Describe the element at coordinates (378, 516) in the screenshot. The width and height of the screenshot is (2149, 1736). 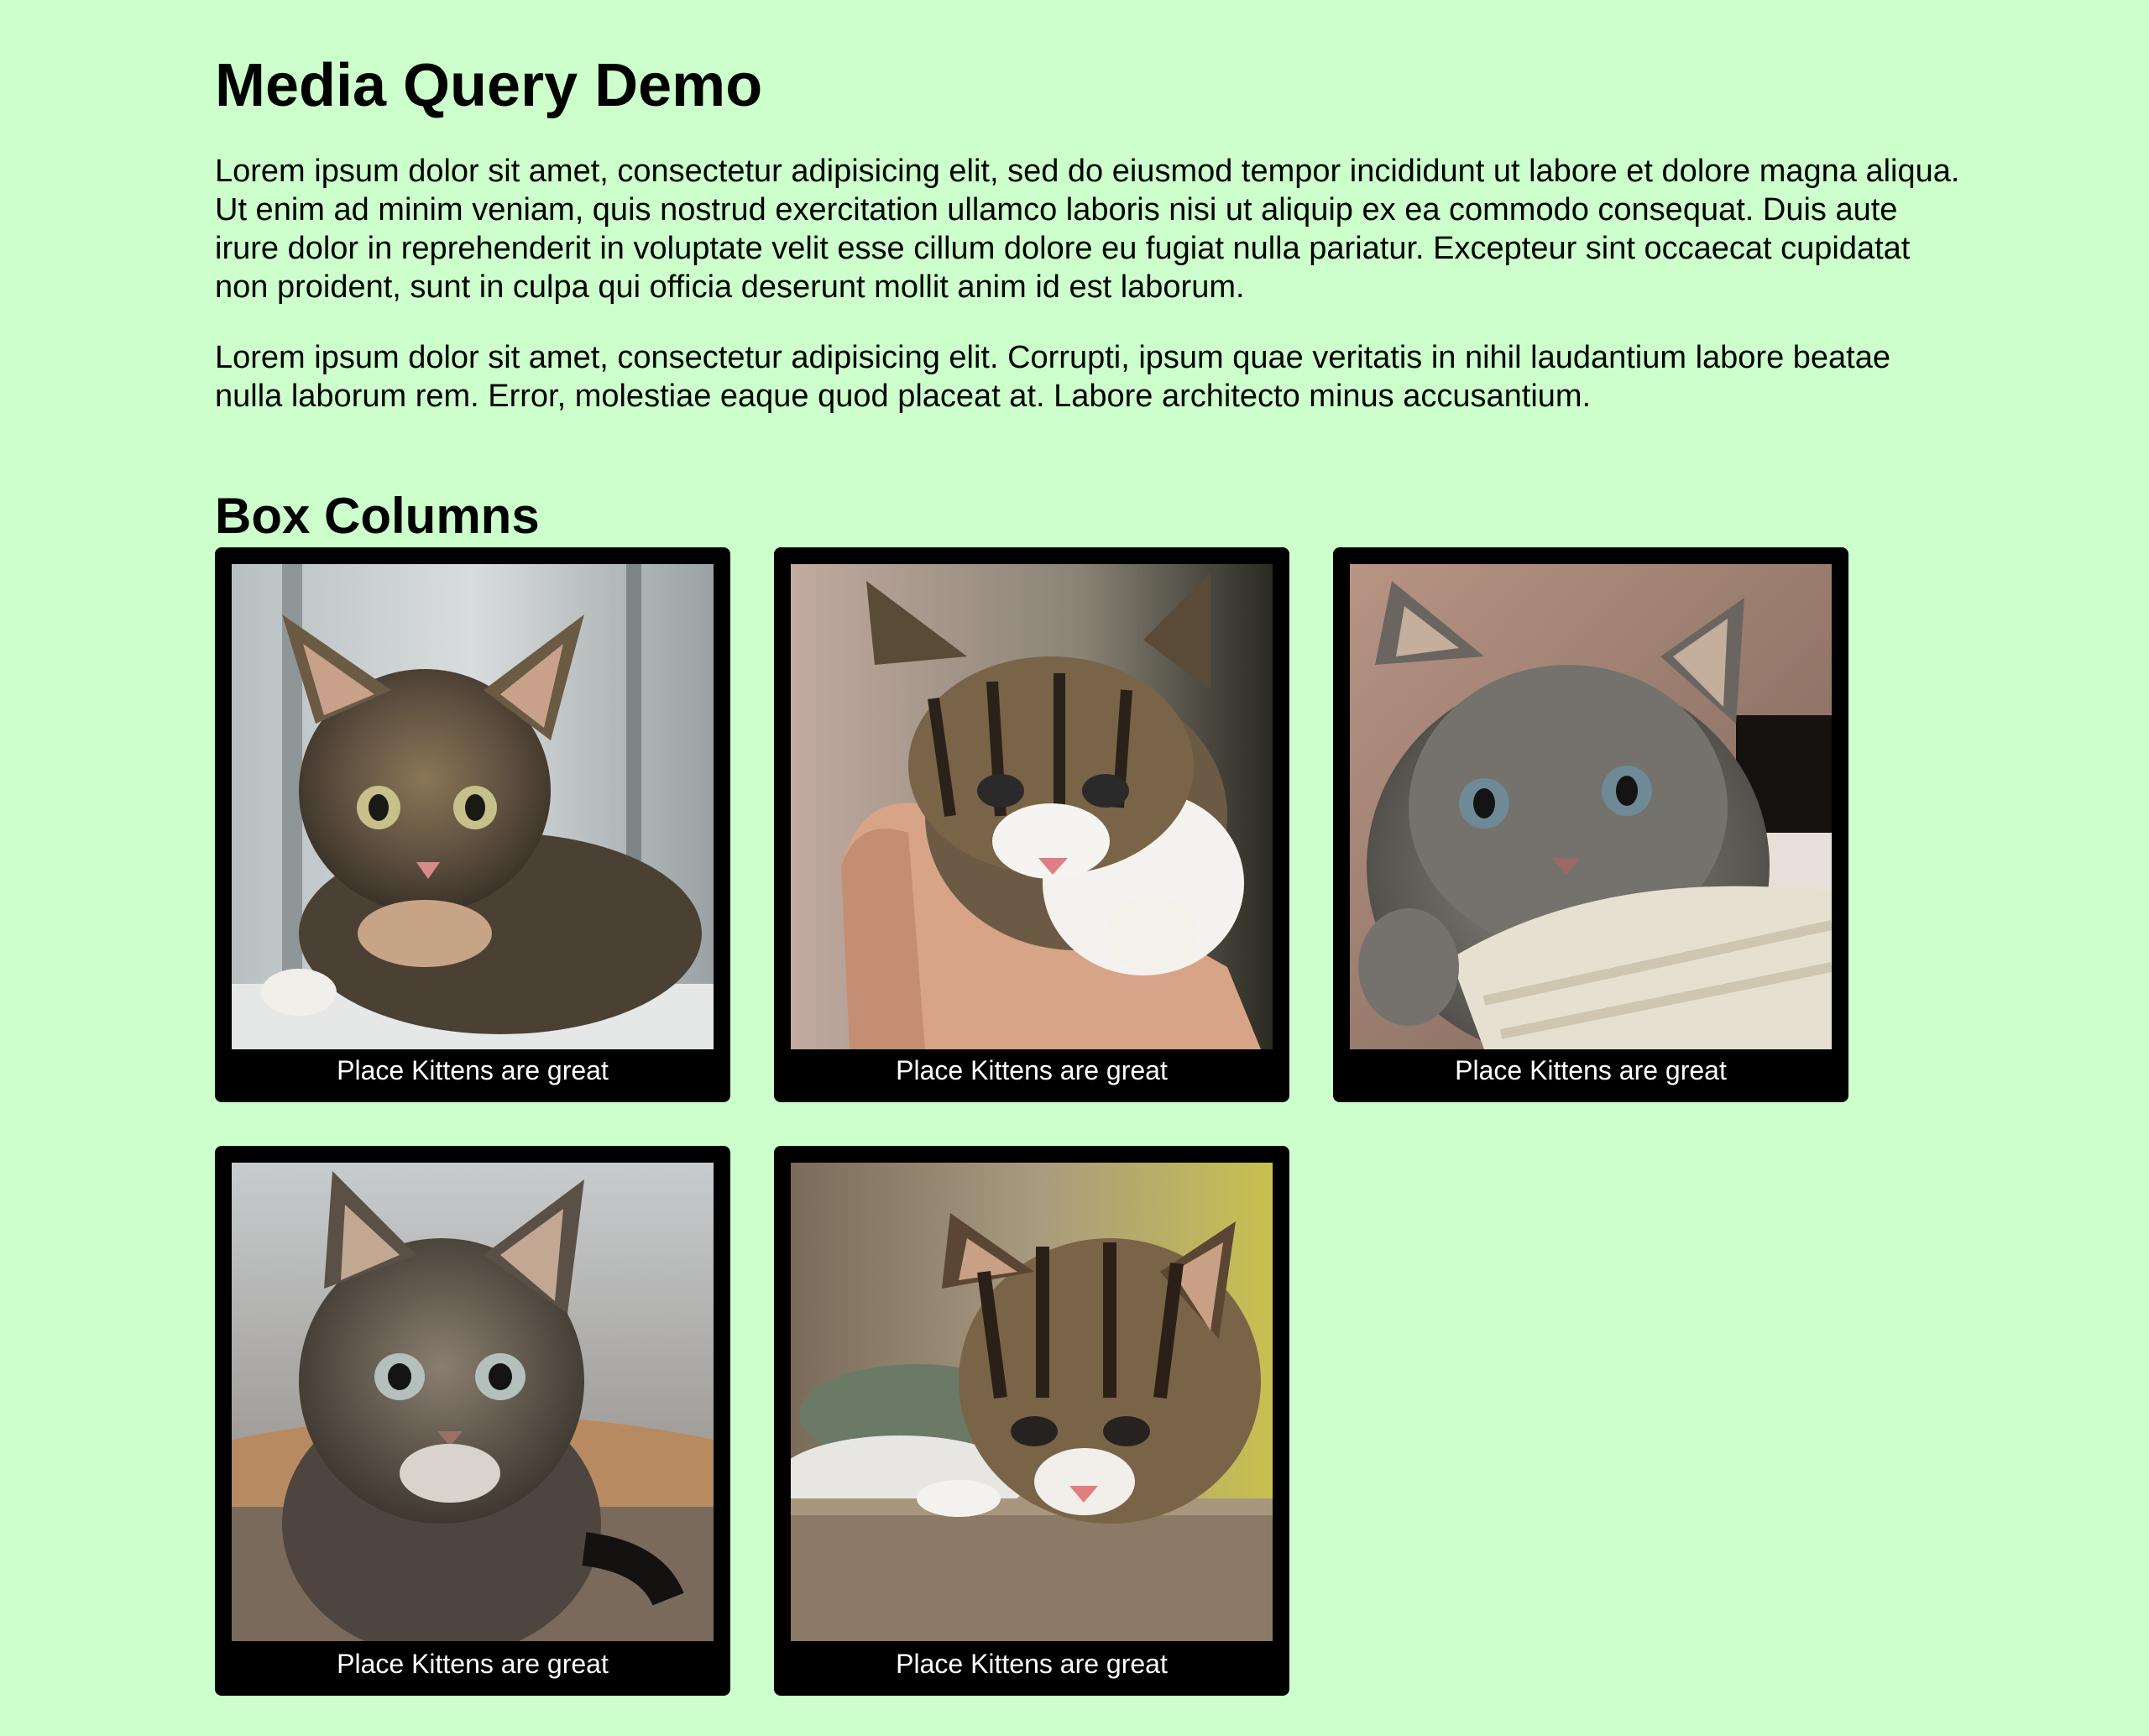
I see `section-title: Box Columns` at that location.